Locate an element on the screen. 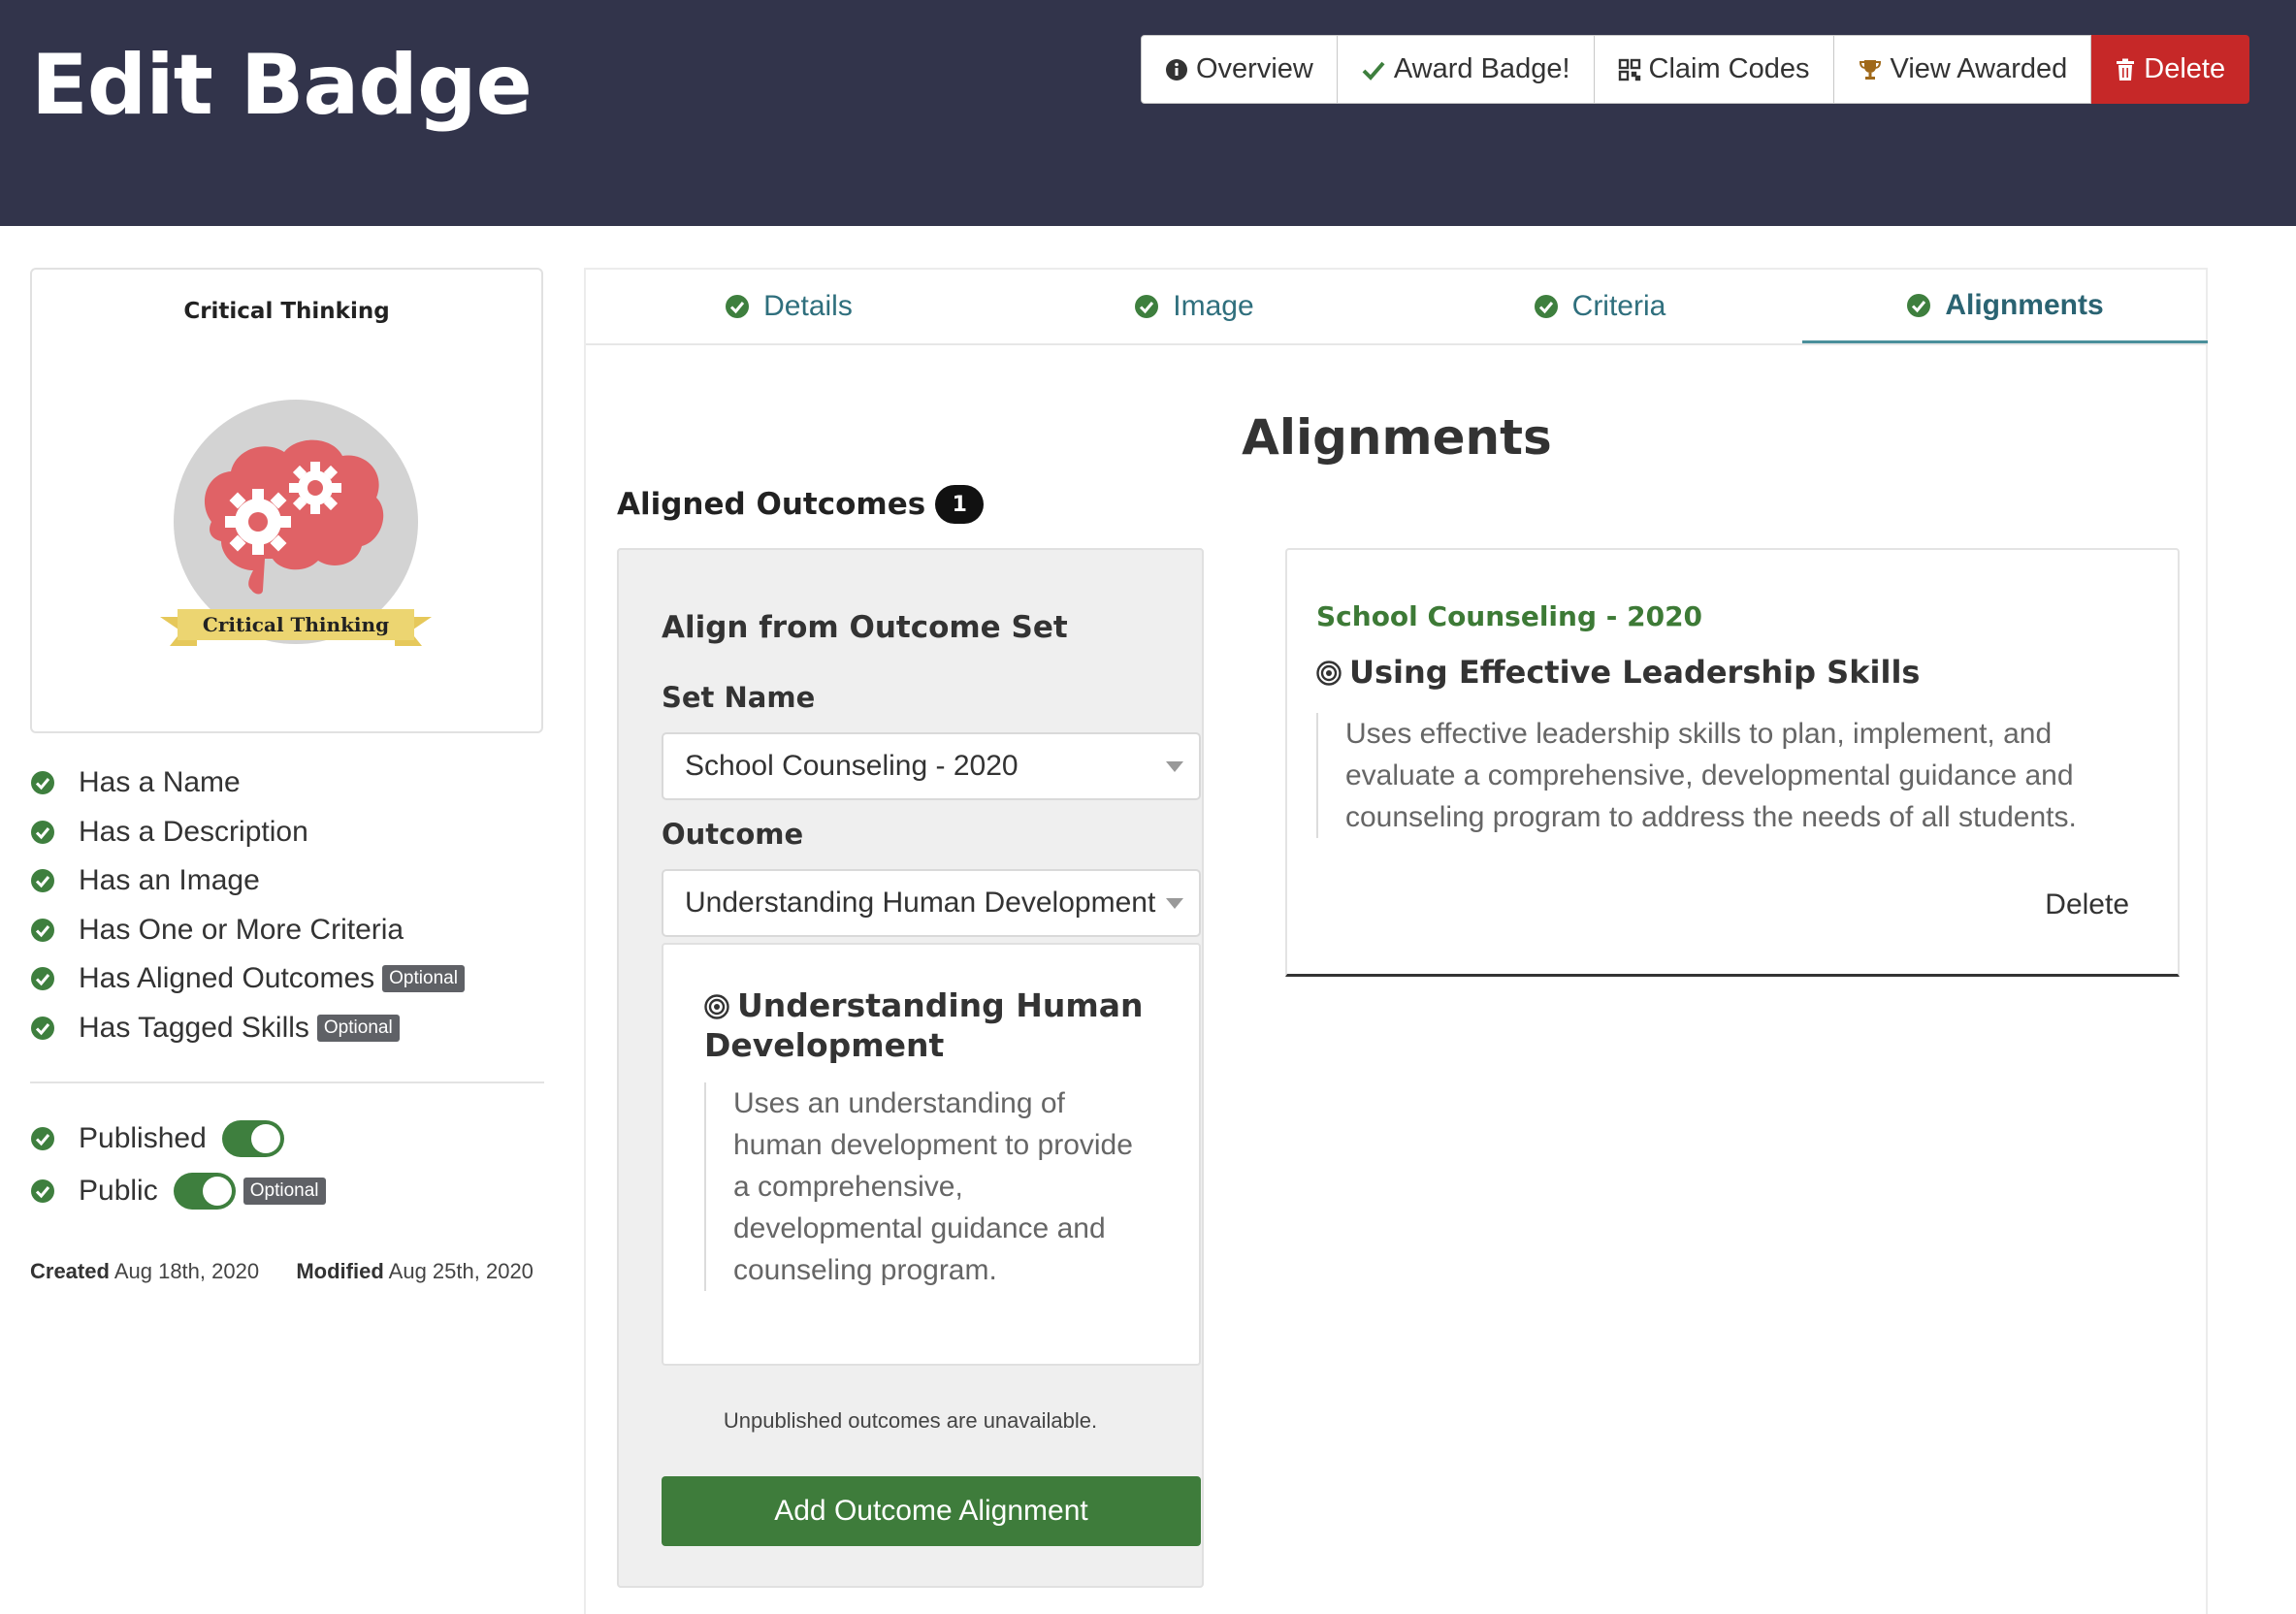 This screenshot has width=2296, height=1614. created-date: Aug 18th, 2020 is located at coordinates (187, 1271).